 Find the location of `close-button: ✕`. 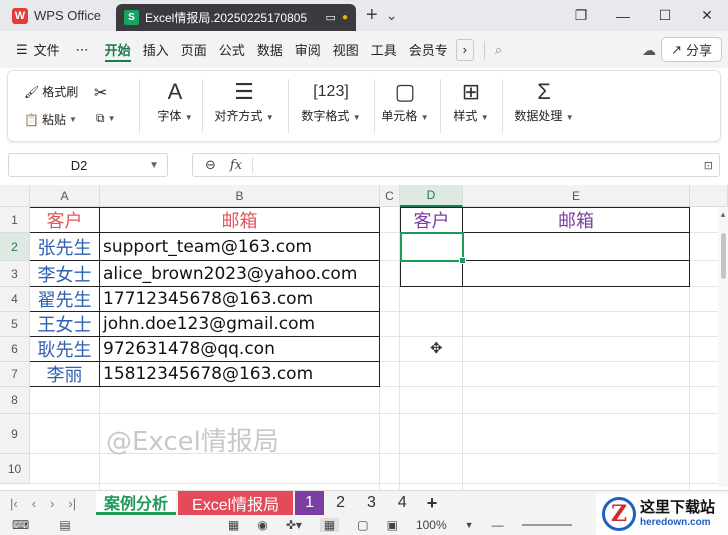

close-button: ✕ is located at coordinates (707, 15).